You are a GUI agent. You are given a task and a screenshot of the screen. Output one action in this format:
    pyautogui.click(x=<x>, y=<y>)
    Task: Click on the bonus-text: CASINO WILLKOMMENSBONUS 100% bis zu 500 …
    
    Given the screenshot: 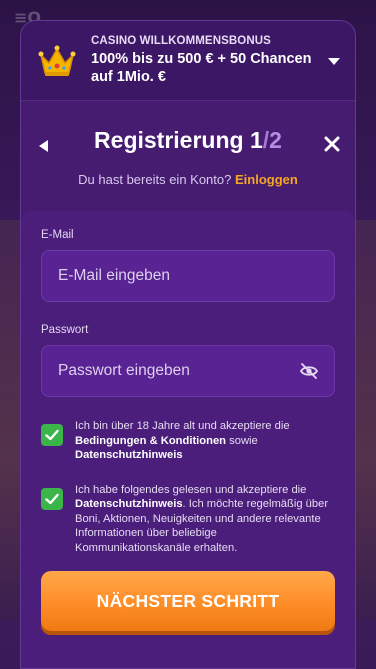 What is the action you would take?
    pyautogui.click(x=209, y=60)
    